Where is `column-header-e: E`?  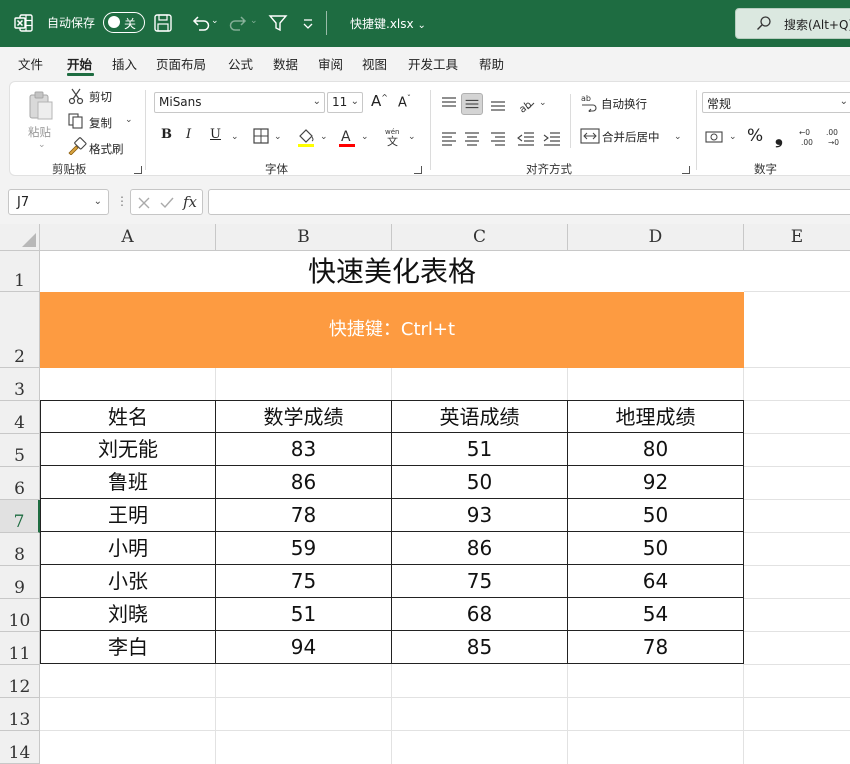
column-header-e: E is located at coordinates (797, 237).